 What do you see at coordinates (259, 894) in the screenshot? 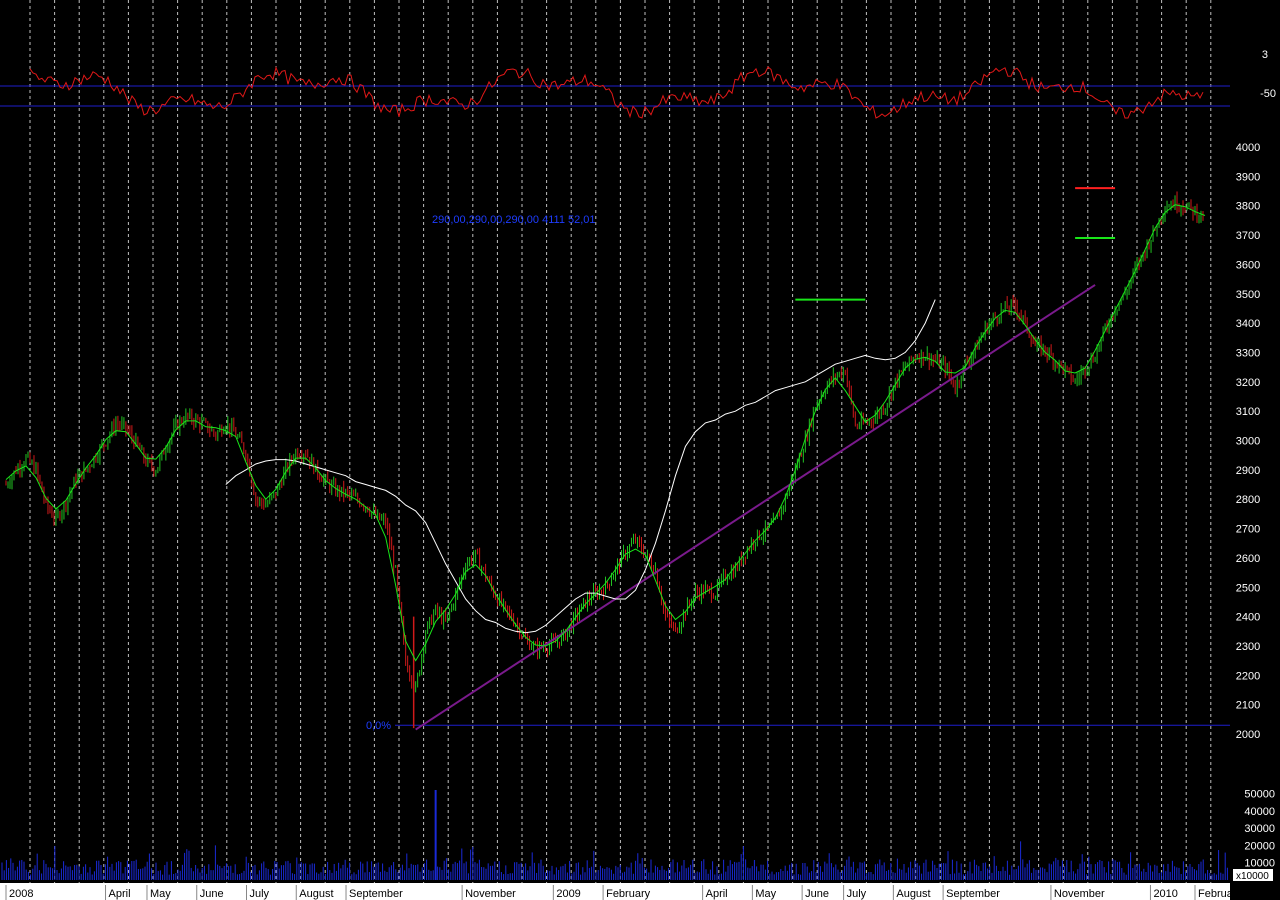
I see `month-label-4: July` at bounding box center [259, 894].